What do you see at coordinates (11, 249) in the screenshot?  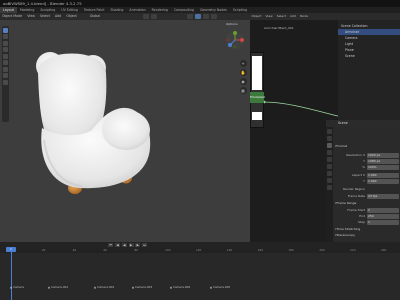 I see `current-frame-indicator: 1` at bounding box center [11, 249].